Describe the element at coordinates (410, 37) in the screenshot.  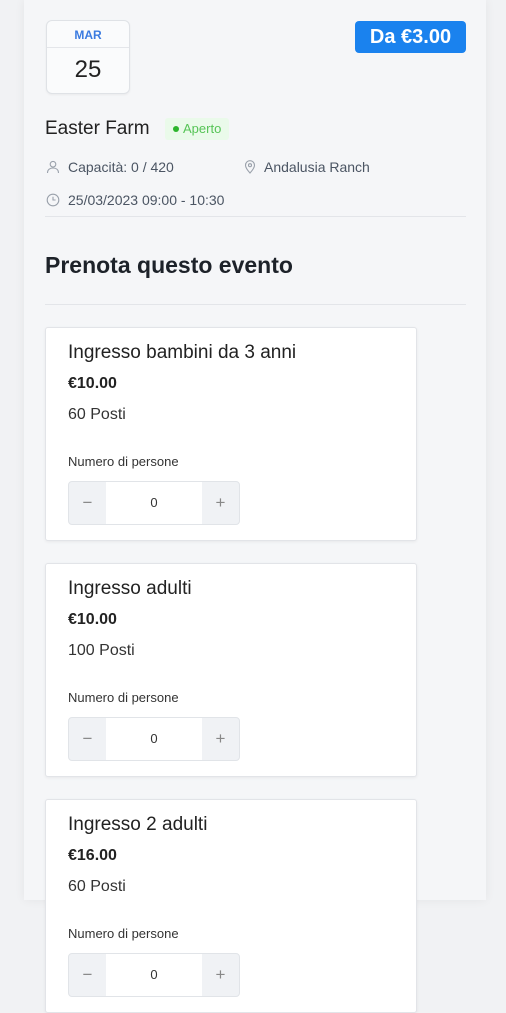
I see `price-badge: Da €3.00` at that location.